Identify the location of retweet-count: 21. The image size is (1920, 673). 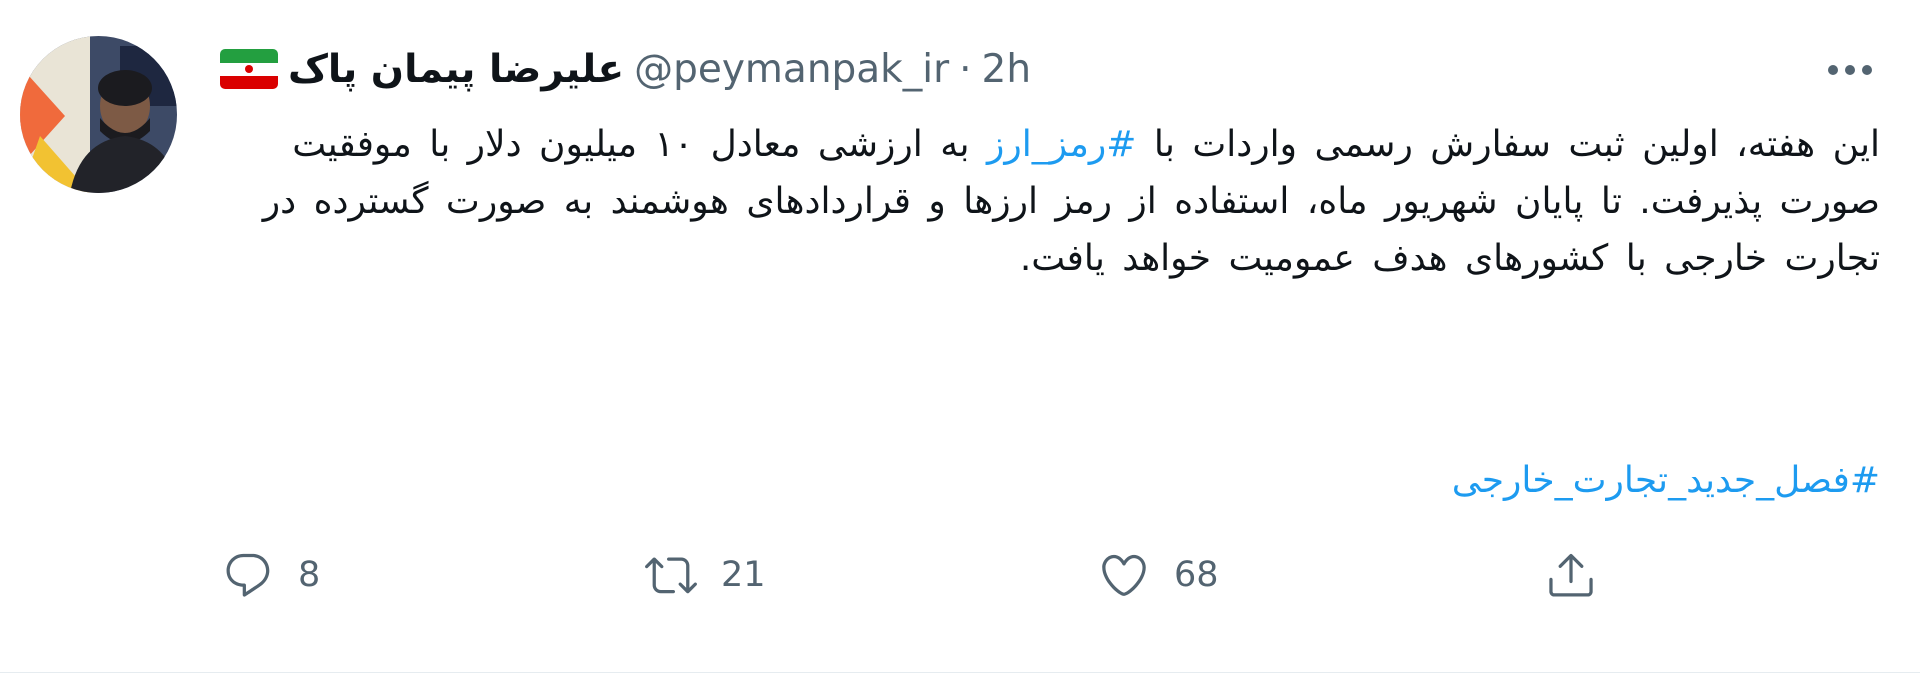
(743, 575).